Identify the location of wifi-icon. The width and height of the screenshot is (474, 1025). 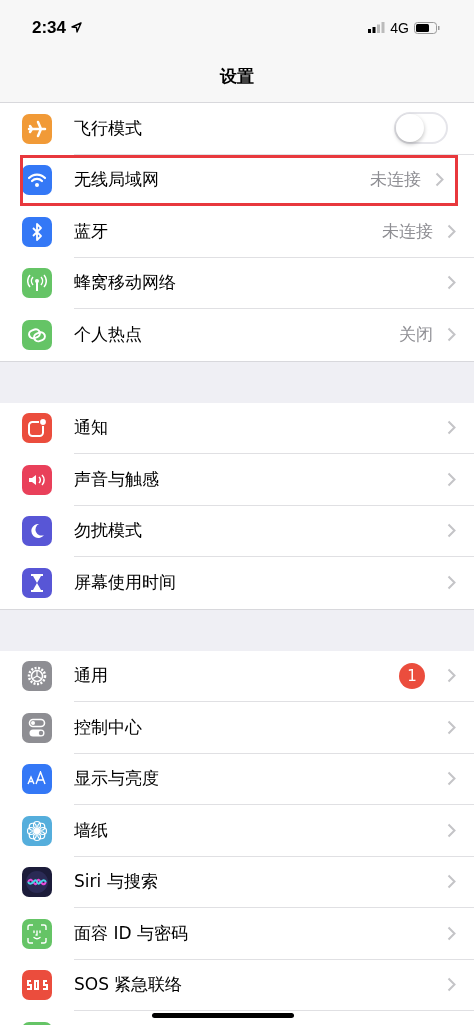
(37, 180).